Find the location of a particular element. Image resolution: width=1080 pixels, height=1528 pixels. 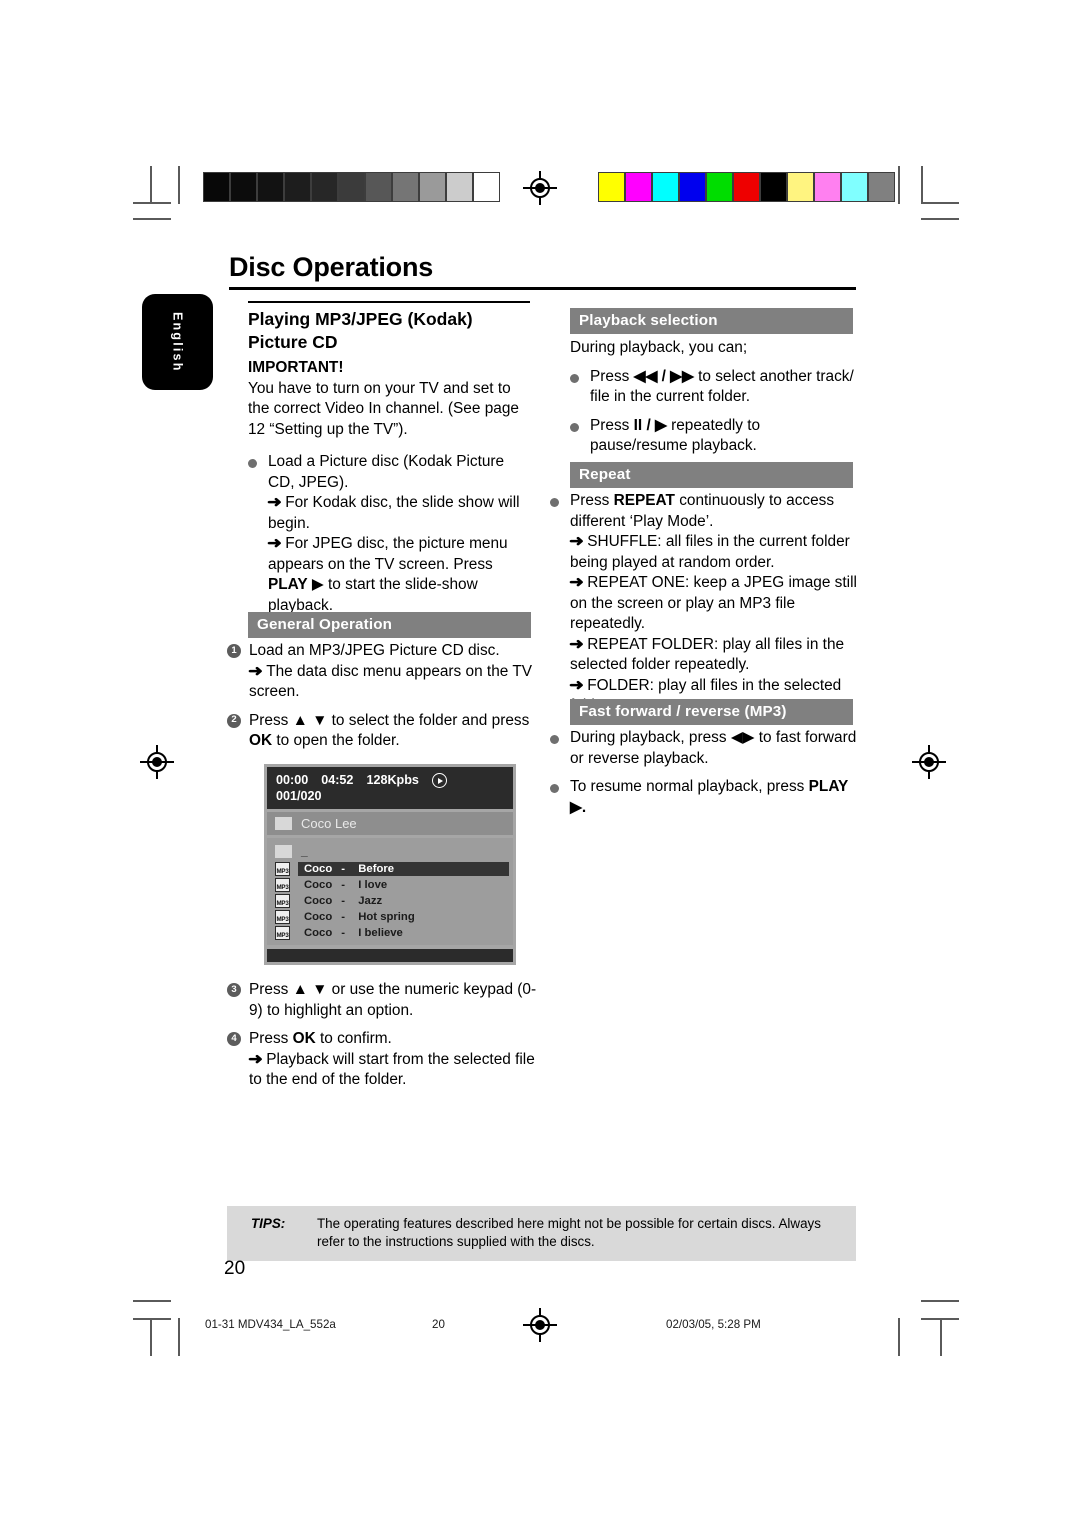

track-title: I believe is located at coordinates (380, 933).